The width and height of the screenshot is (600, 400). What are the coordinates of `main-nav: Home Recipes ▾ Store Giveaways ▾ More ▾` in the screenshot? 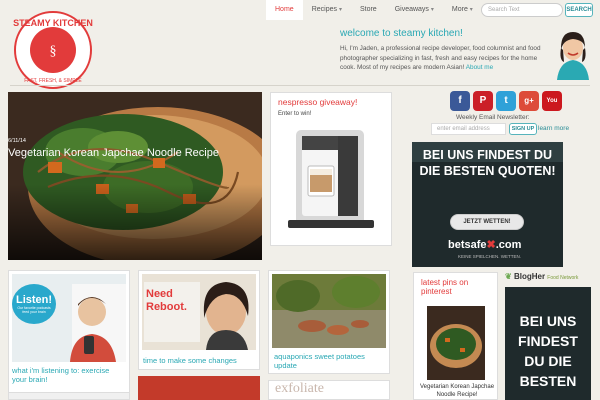 It's located at (374, 10).